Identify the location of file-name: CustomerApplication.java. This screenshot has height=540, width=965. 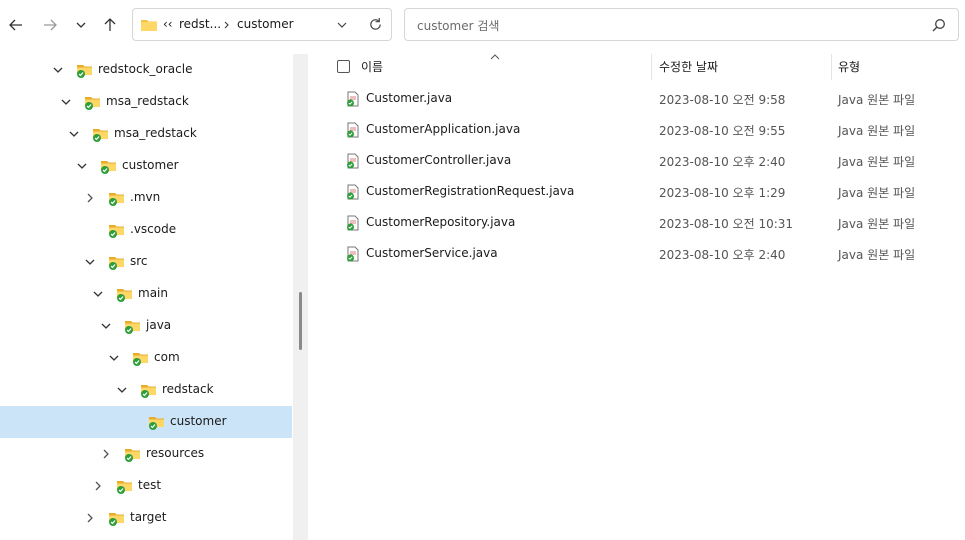
(443, 129).